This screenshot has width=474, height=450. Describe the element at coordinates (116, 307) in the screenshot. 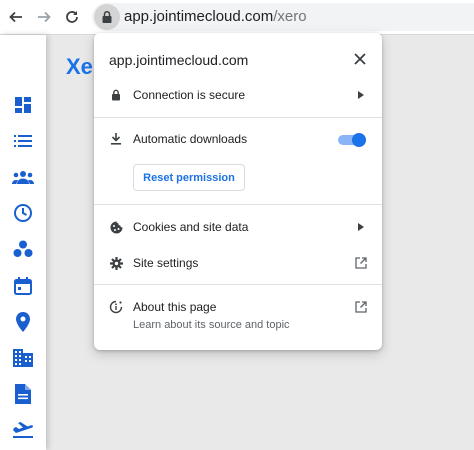

I see `about-page-icon` at that location.